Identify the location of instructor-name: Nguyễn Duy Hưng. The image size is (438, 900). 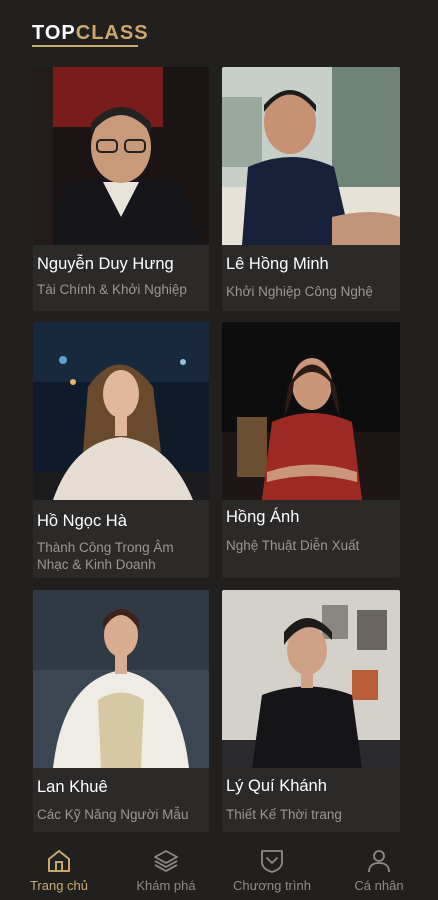
(105, 264).